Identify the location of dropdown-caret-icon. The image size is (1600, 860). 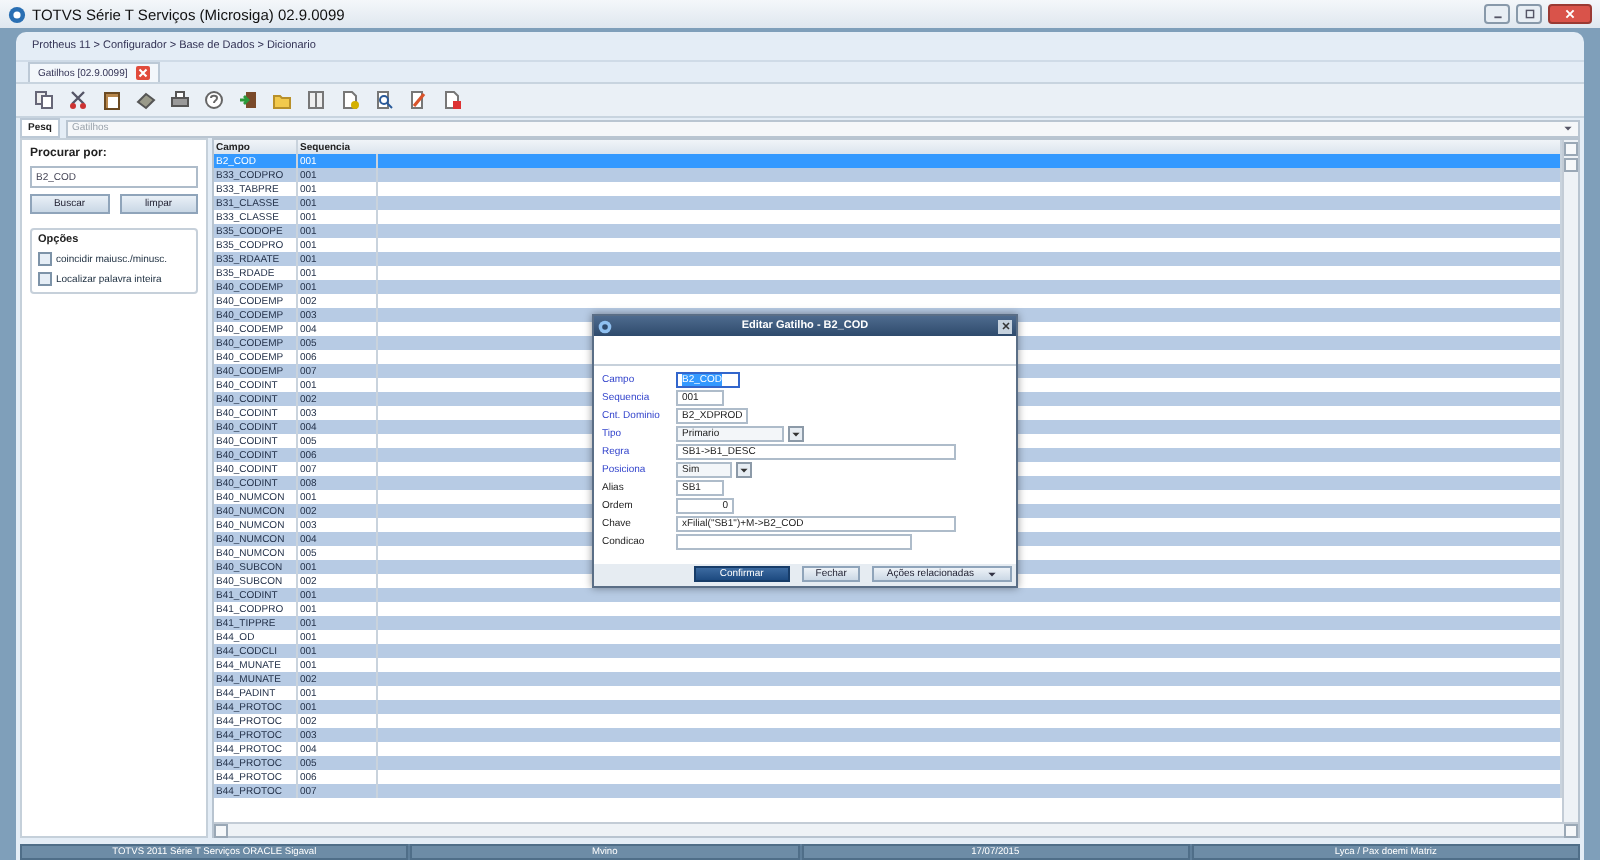
(1568, 128).